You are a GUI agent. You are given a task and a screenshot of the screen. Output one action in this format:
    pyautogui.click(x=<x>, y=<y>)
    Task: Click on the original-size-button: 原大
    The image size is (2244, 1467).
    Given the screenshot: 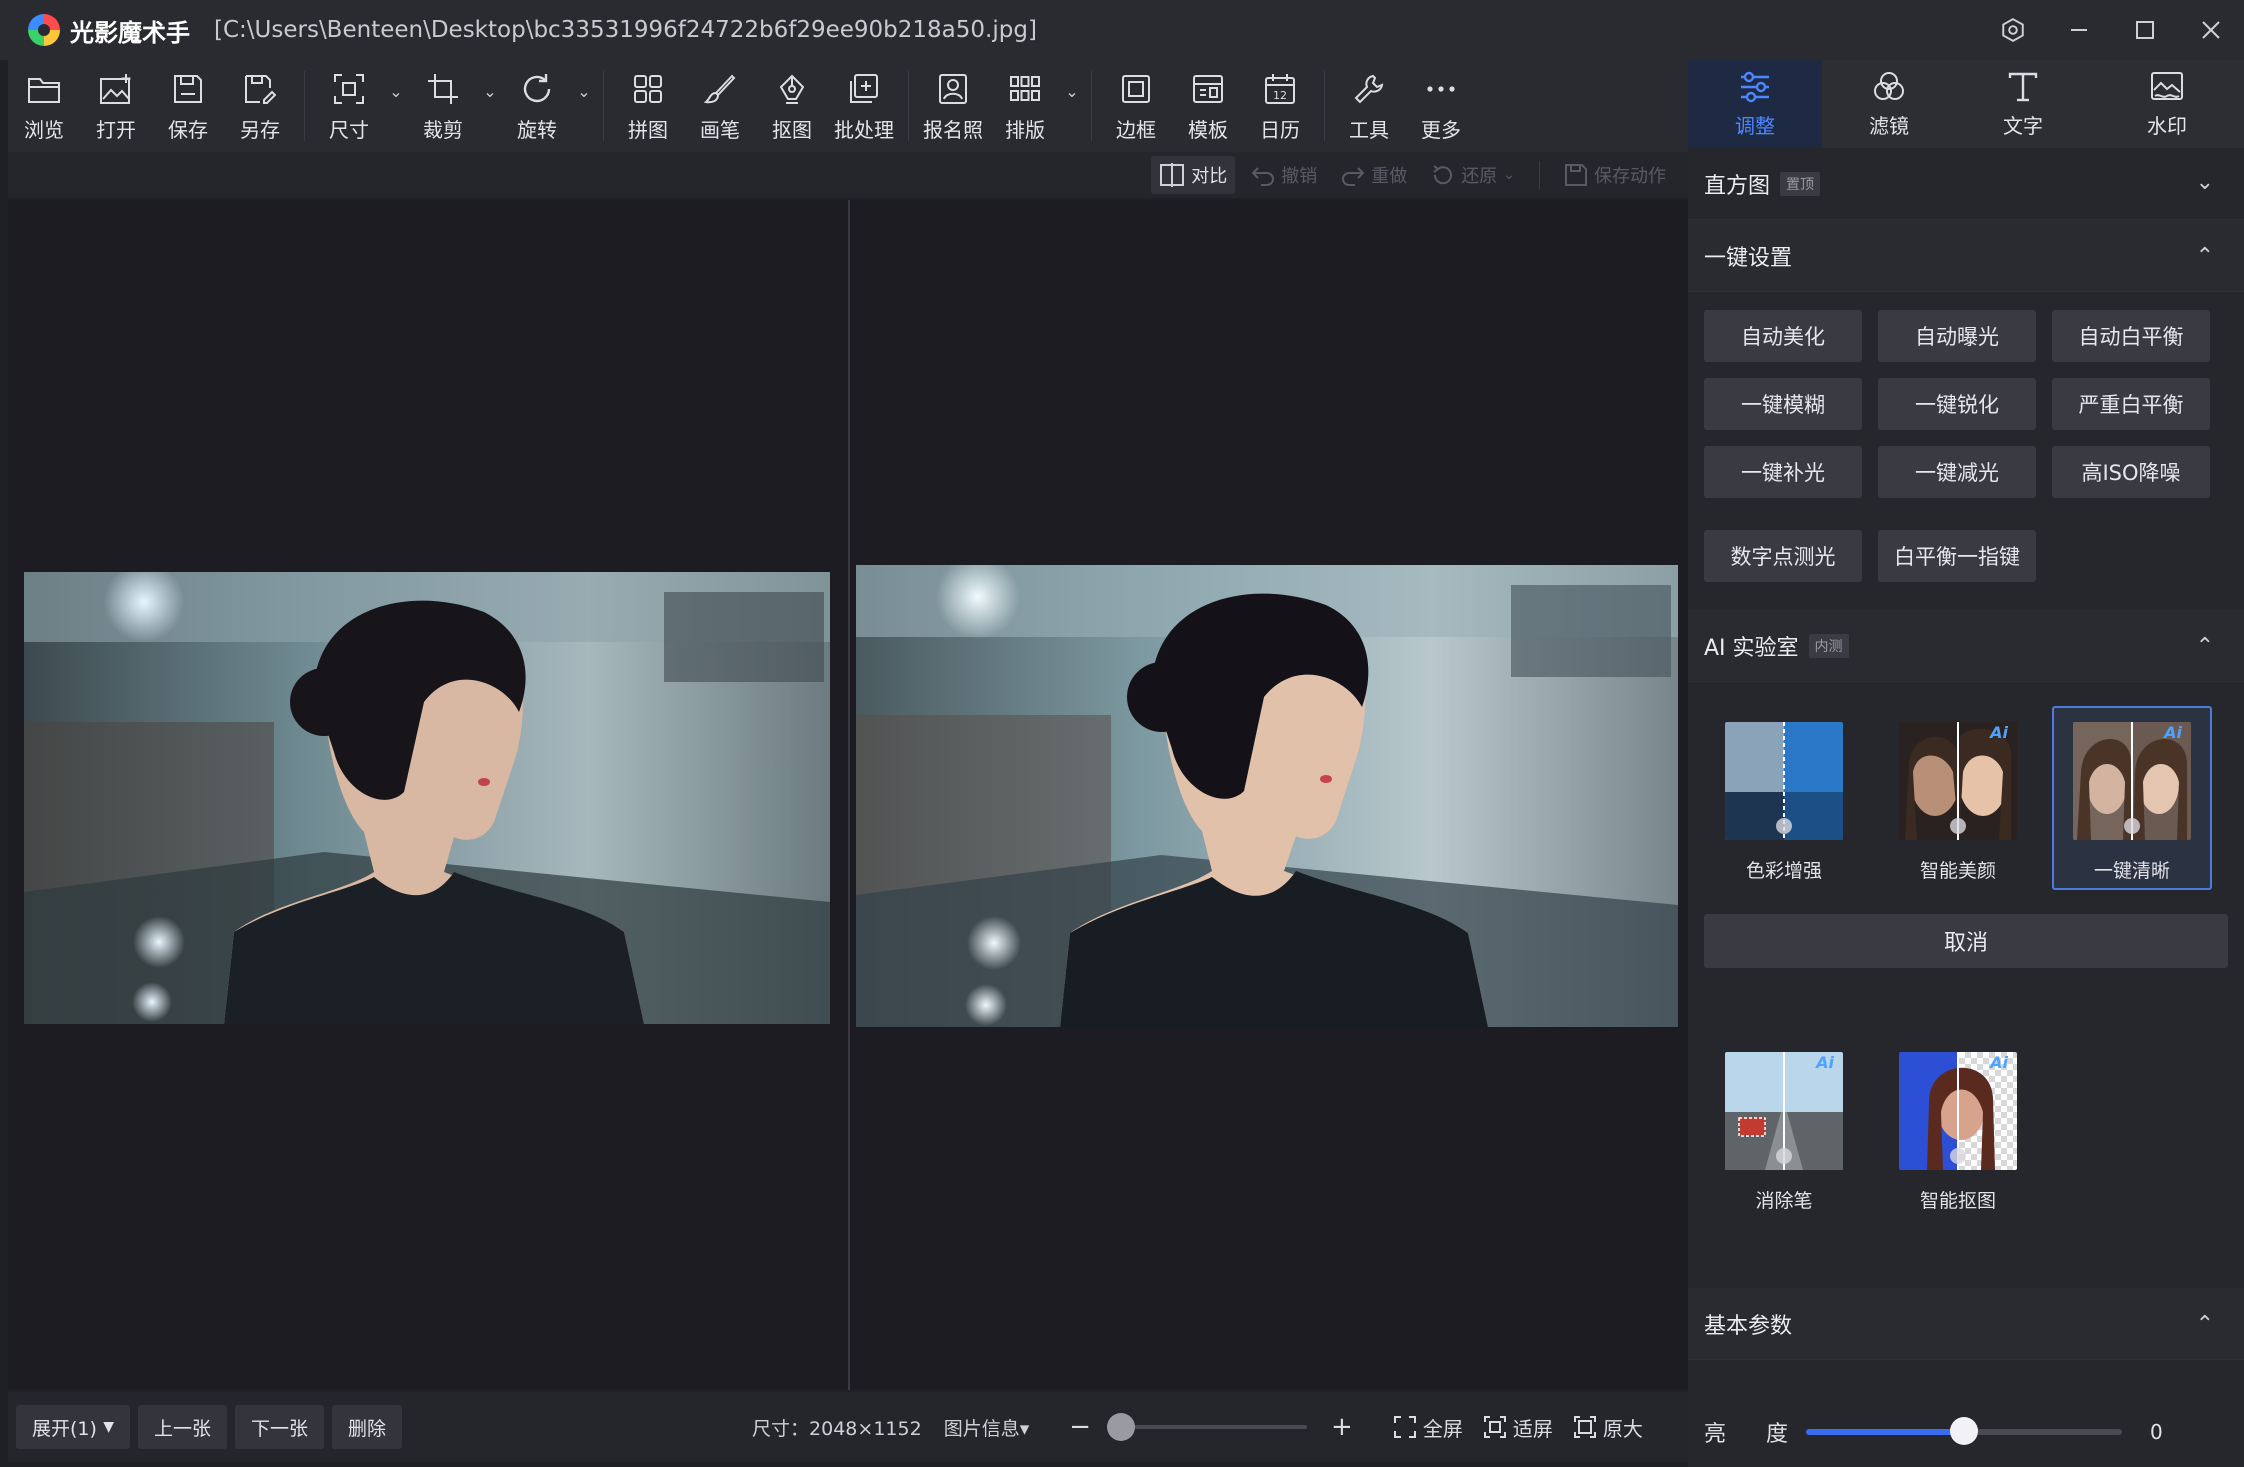 What is the action you would take?
    pyautogui.click(x=1608, y=1427)
    